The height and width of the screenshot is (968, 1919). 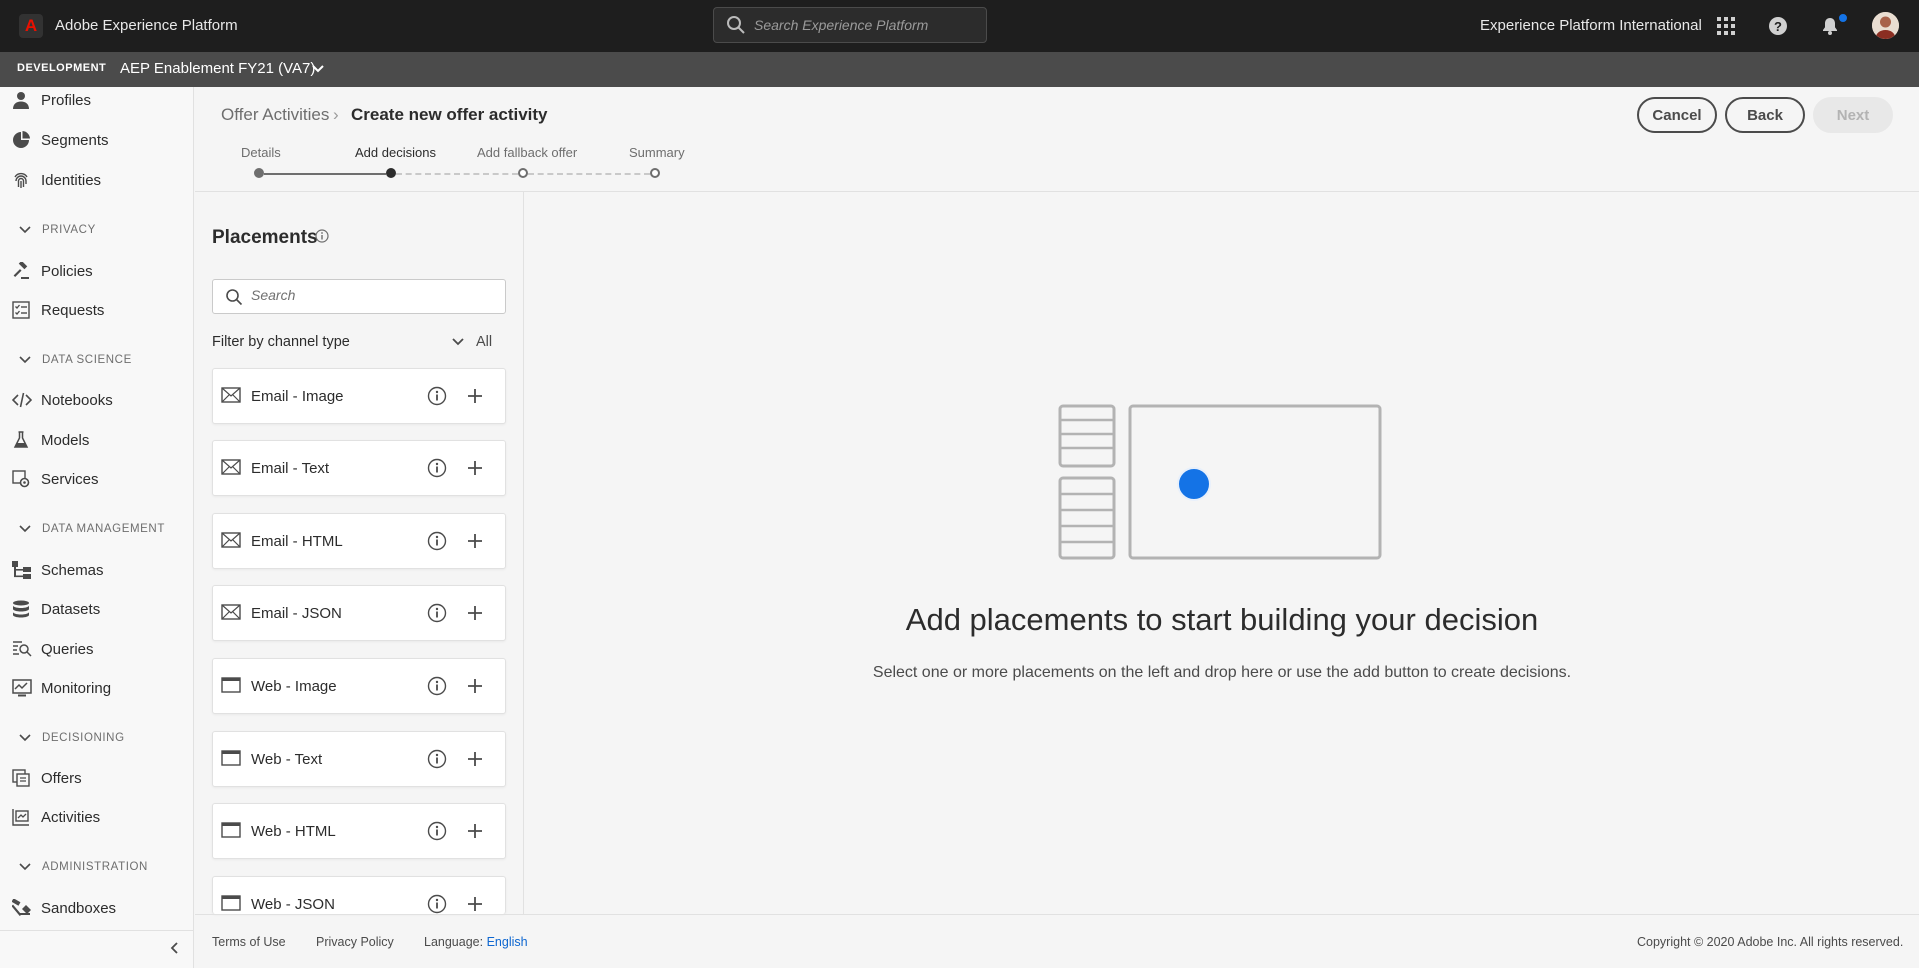 What do you see at coordinates (449, 114) in the screenshot?
I see `page-title: Create new offer activity` at bounding box center [449, 114].